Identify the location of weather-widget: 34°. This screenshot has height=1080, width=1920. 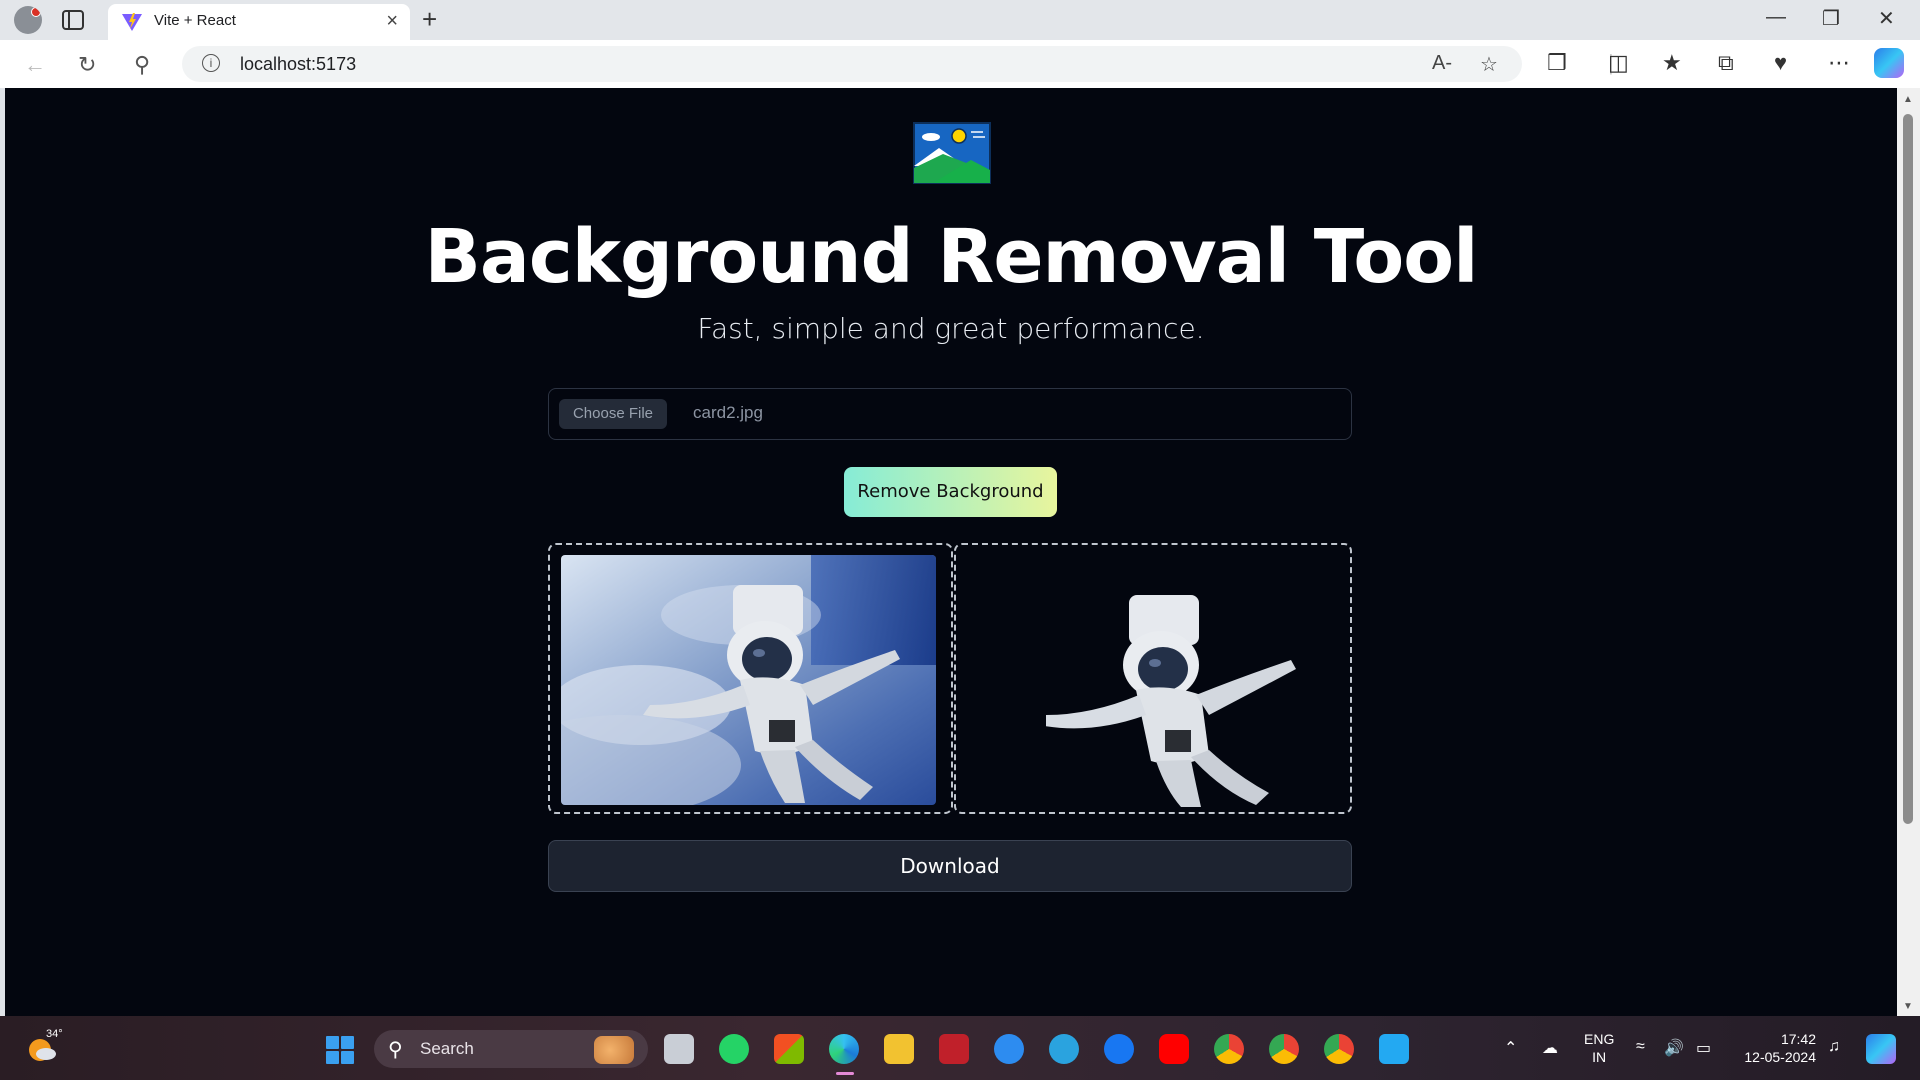
(44, 1047).